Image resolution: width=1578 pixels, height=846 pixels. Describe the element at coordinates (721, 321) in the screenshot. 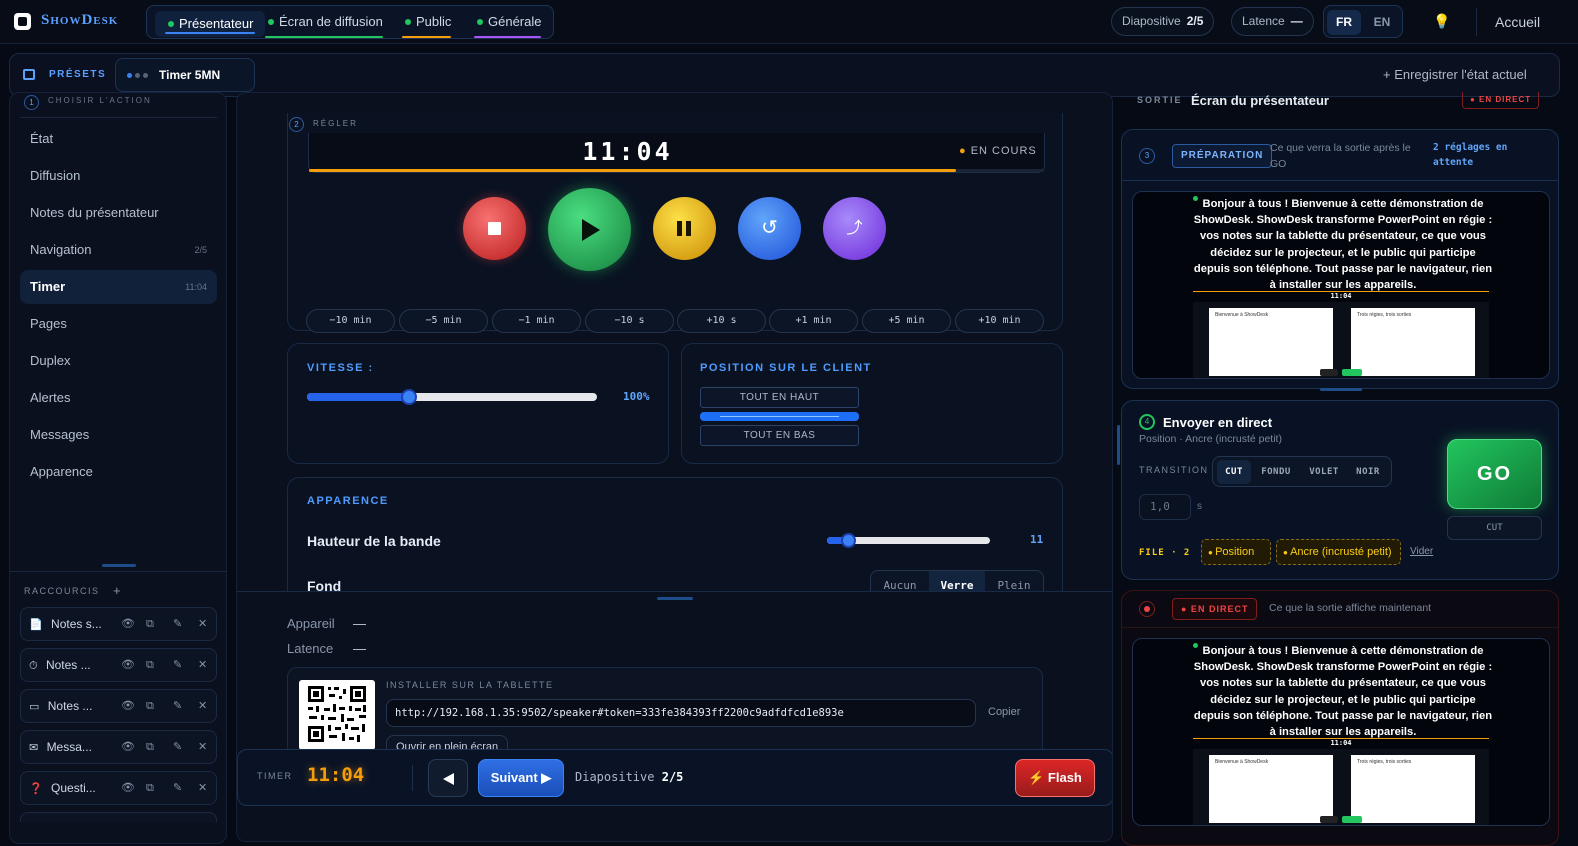

I see `adjust-plus-10s: +10 s` at that location.